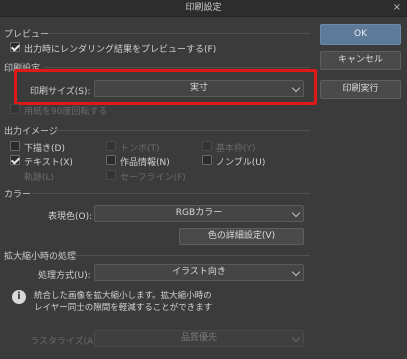  Describe the element at coordinates (39, 178) in the screenshot. I see `trajectory-label: 軌跡(L)` at that location.